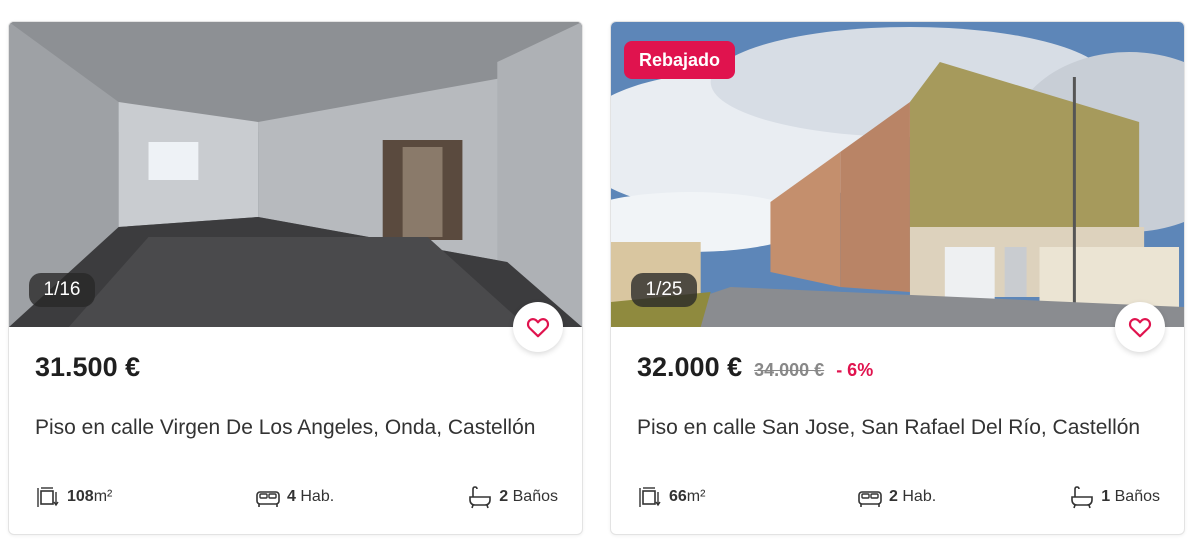  I want to click on feature-baths: 1 Baños, so click(1114, 497).